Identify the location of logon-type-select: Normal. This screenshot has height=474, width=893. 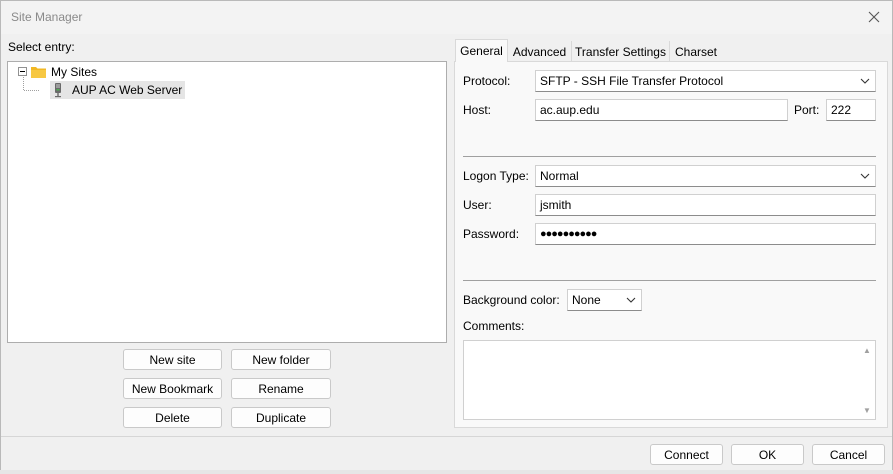
(705, 176).